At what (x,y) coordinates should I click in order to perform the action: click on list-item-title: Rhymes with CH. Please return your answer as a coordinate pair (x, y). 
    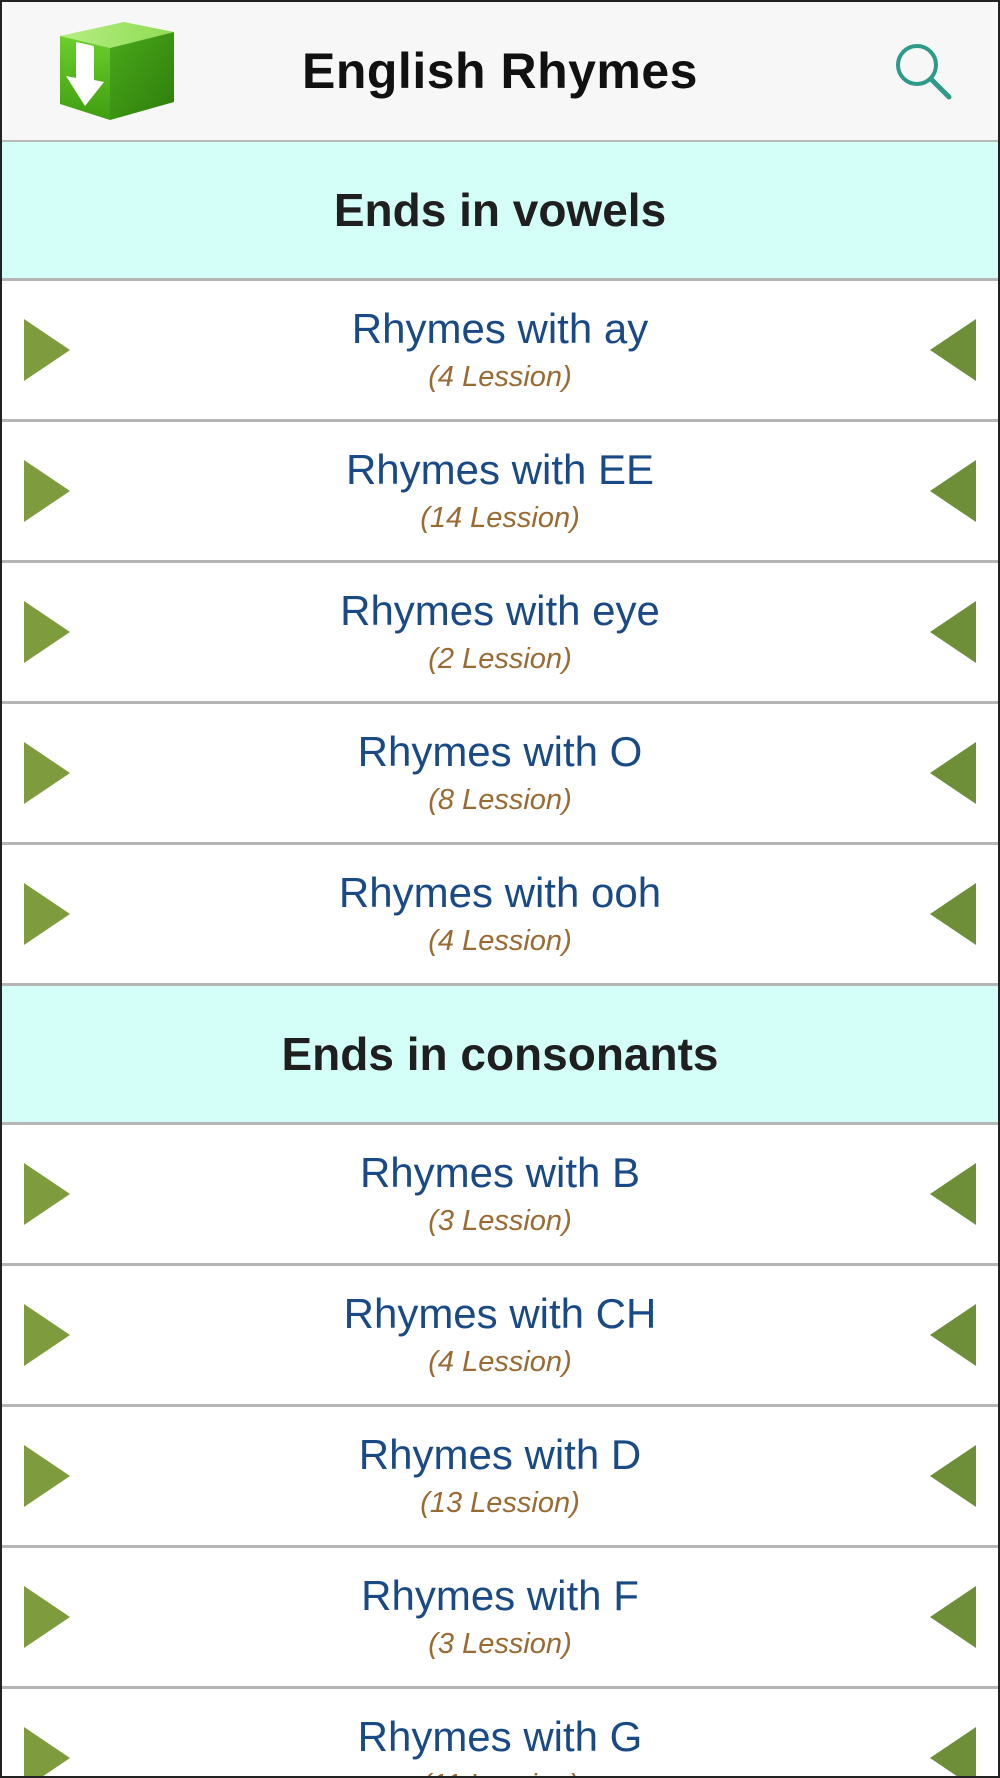
    Looking at the image, I should click on (500, 1314).